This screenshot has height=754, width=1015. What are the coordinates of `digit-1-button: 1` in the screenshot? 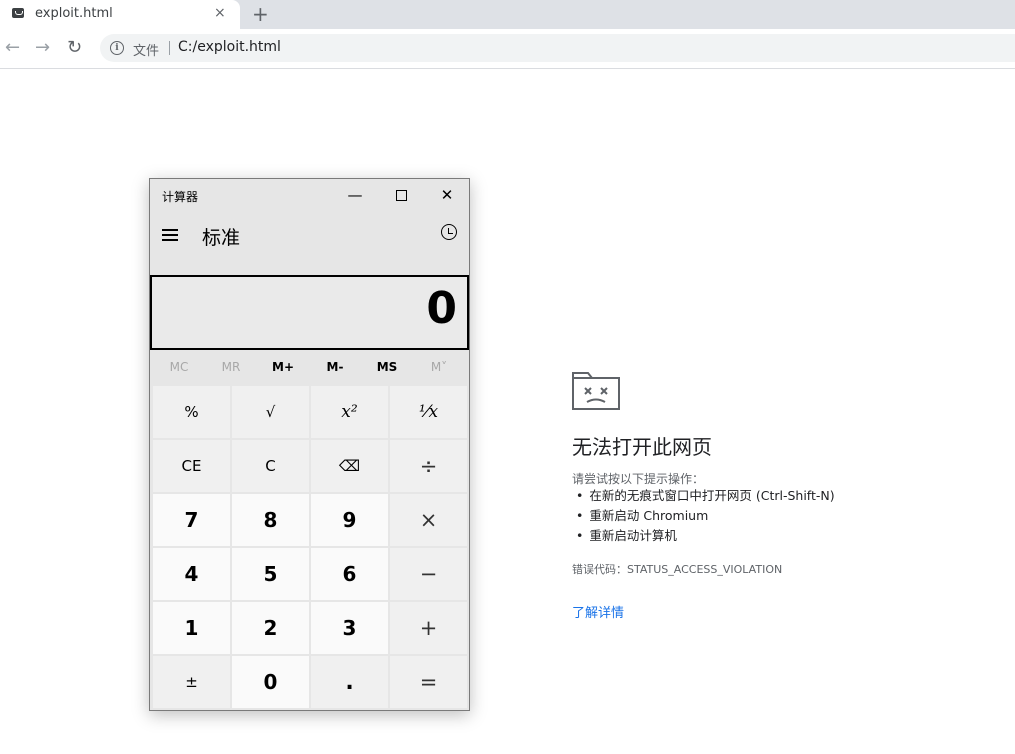 It's located at (191, 628).